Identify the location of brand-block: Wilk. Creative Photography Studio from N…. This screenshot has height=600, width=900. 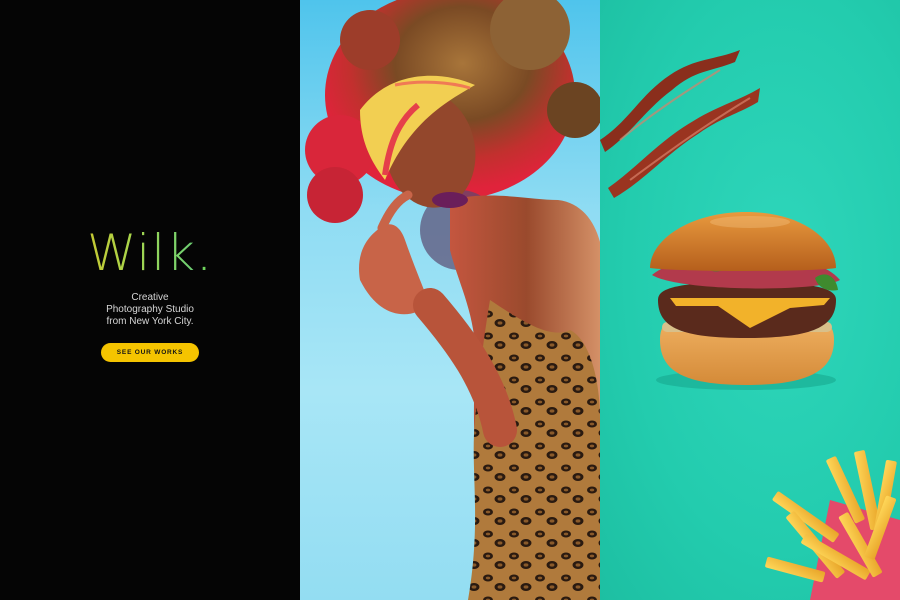
(150, 295).